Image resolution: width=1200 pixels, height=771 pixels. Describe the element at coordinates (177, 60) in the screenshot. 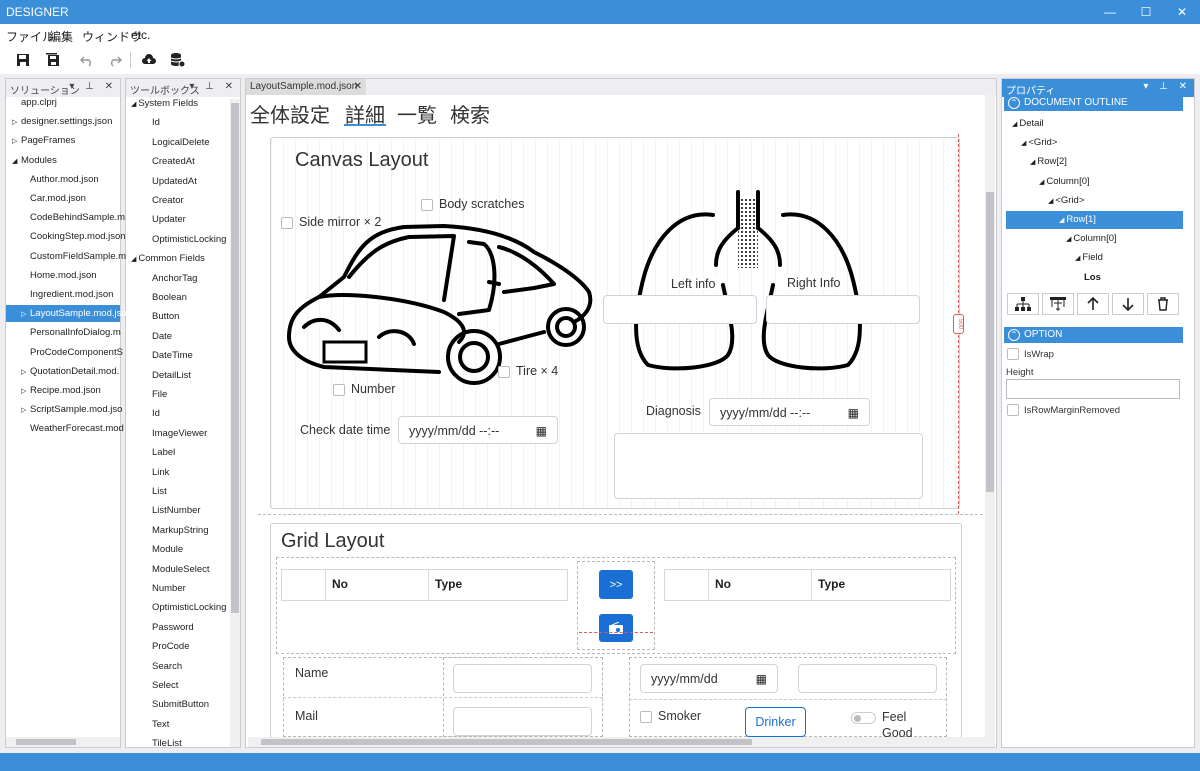

I see `database-icon` at that location.